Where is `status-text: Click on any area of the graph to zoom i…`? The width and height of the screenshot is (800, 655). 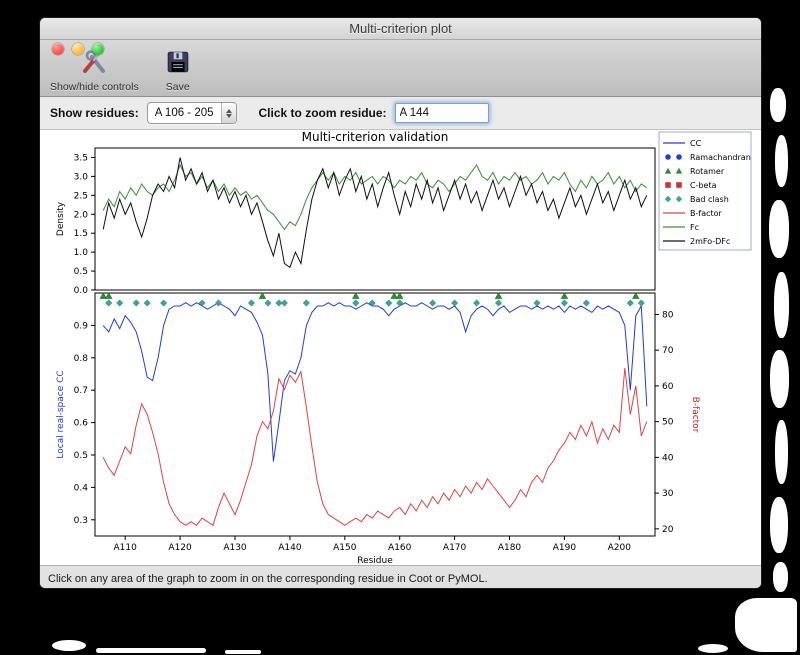 status-text: Click on any area of the graph to zoom i… is located at coordinates (268, 578).